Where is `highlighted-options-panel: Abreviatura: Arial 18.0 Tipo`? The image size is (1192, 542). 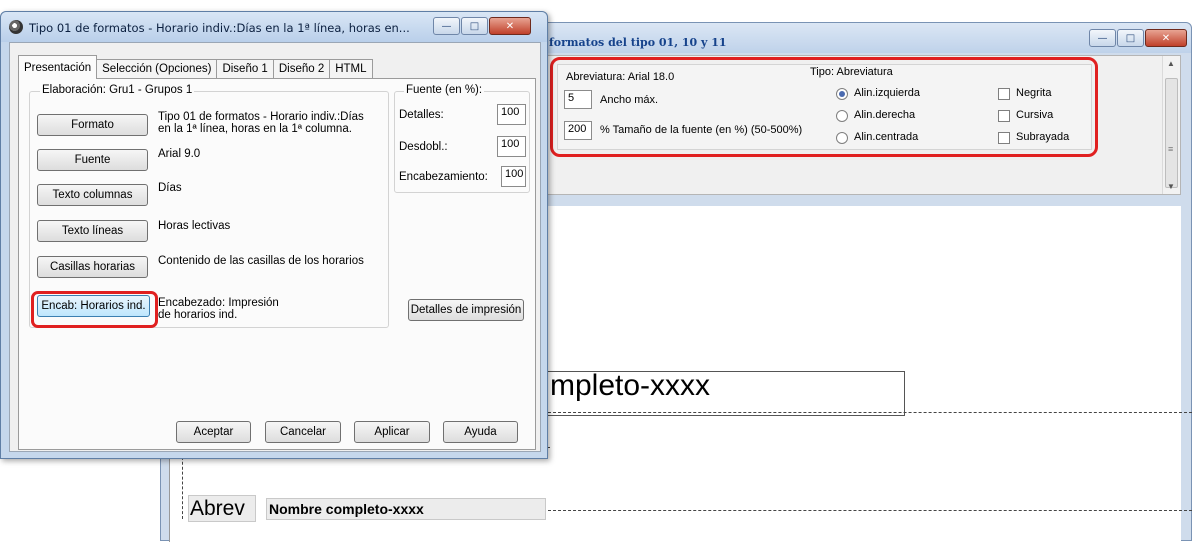 highlighted-options-panel: Abreviatura: Arial 18.0 Tipo is located at coordinates (824, 107).